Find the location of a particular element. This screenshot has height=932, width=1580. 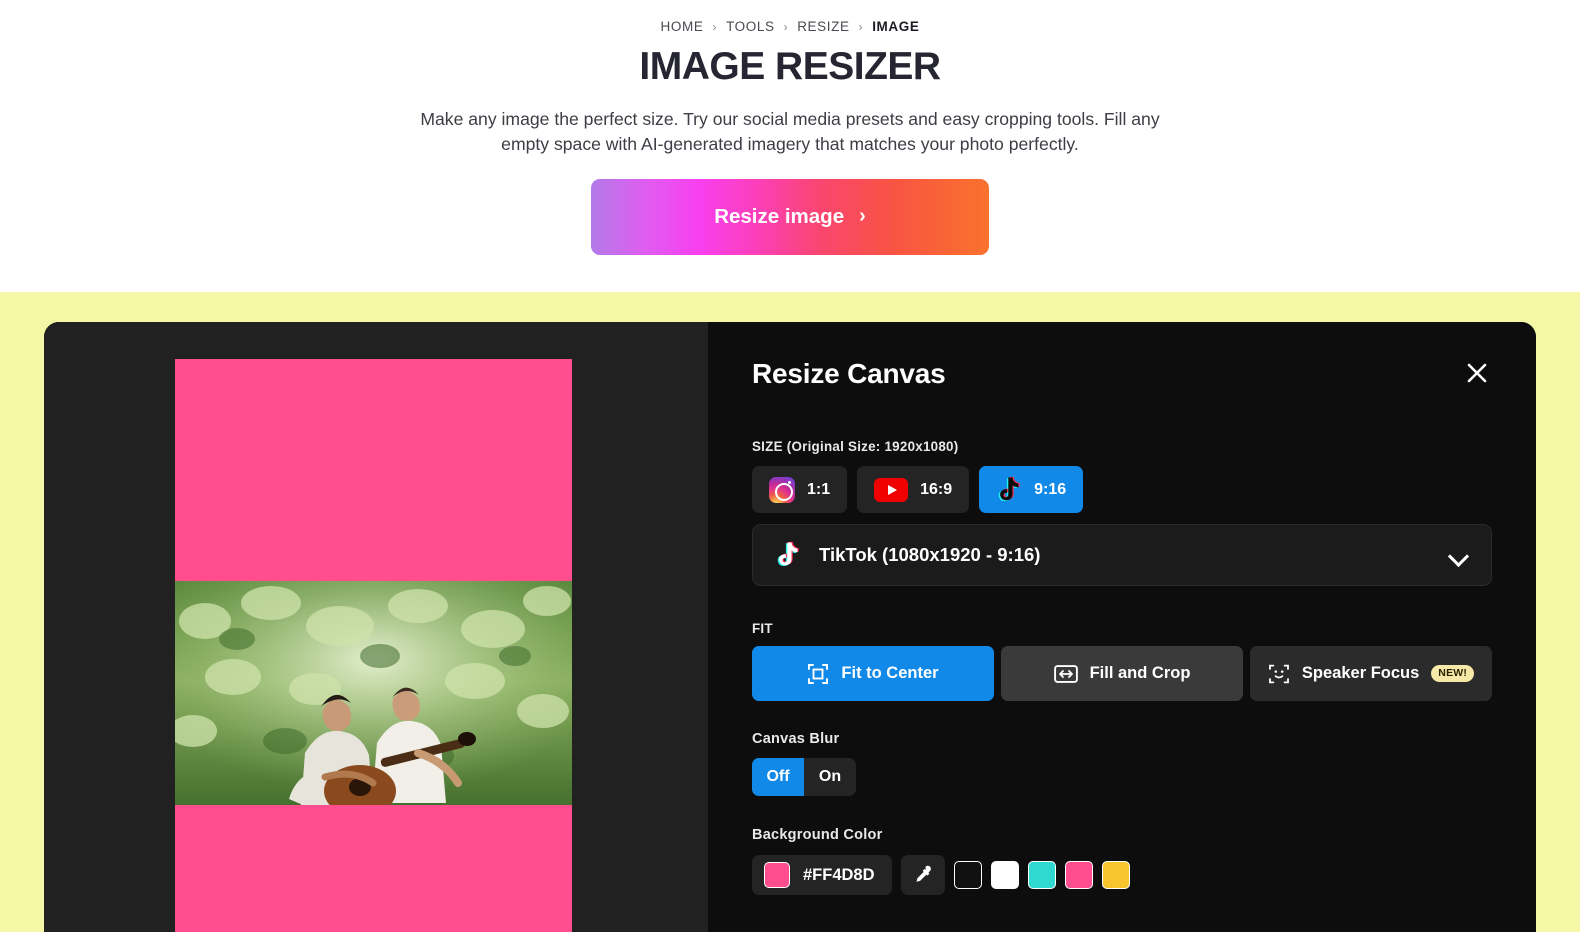

background-color-row: #FF4D8D is located at coordinates (1122, 875).